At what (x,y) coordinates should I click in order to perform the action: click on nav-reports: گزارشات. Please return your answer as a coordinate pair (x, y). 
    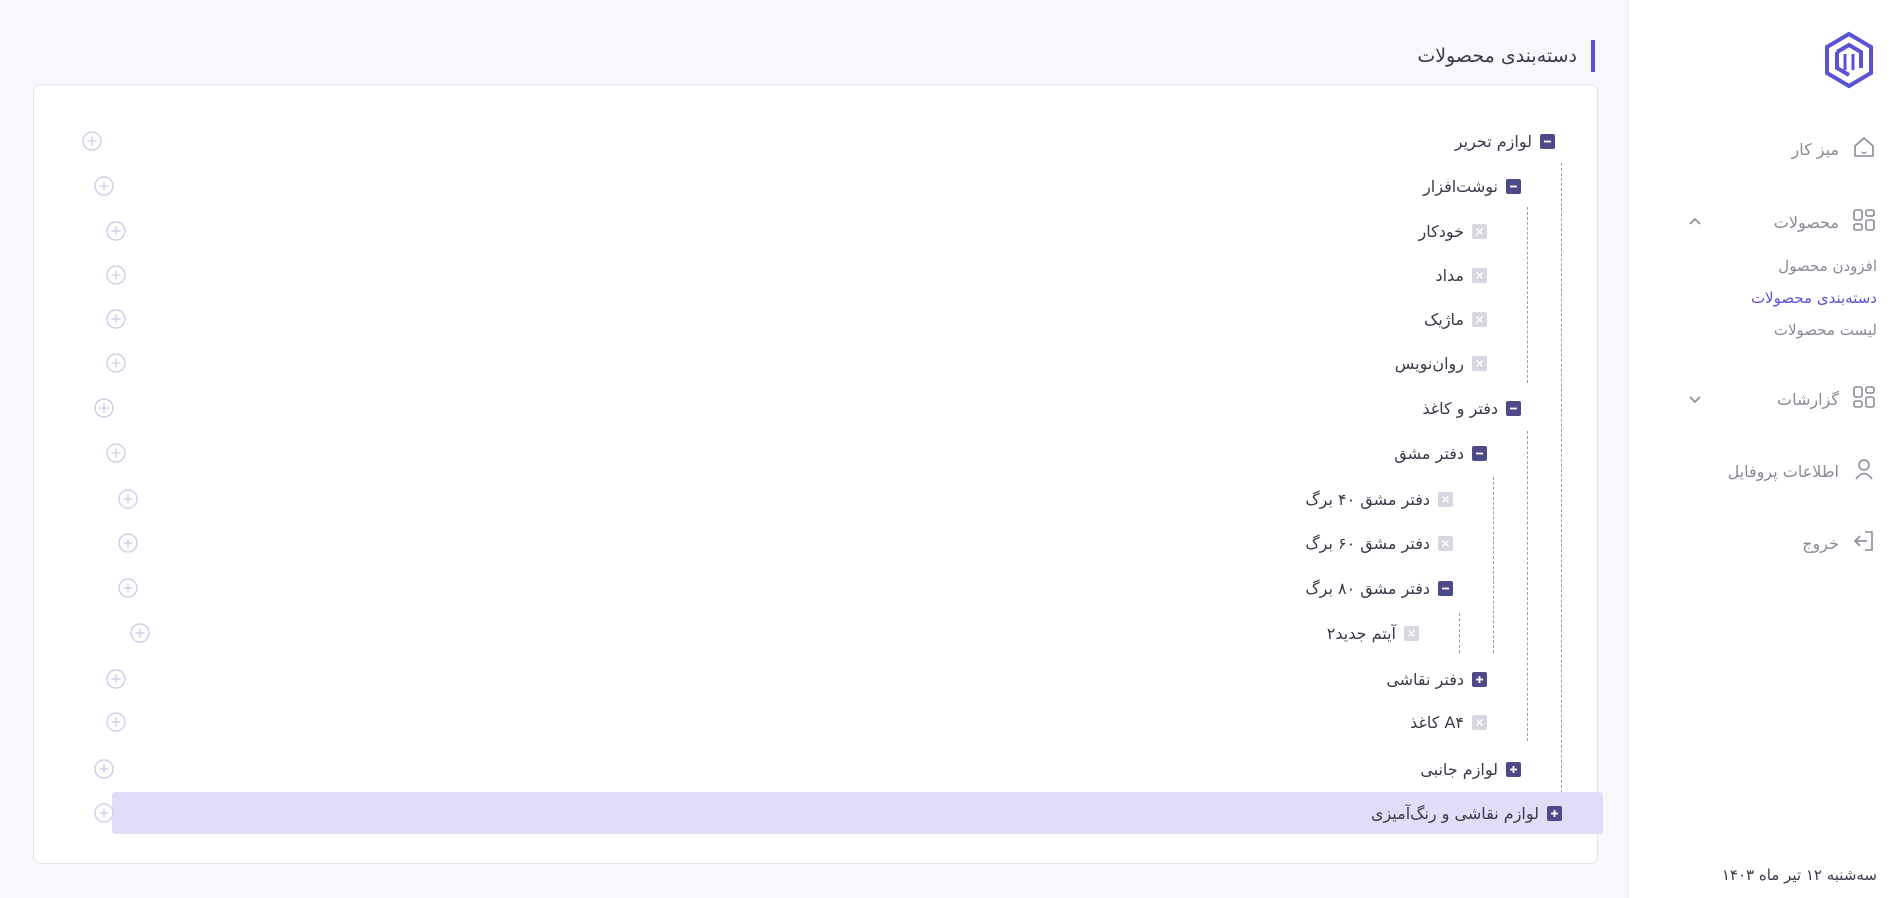
    Looking at the image, I should click on (1827, 399).